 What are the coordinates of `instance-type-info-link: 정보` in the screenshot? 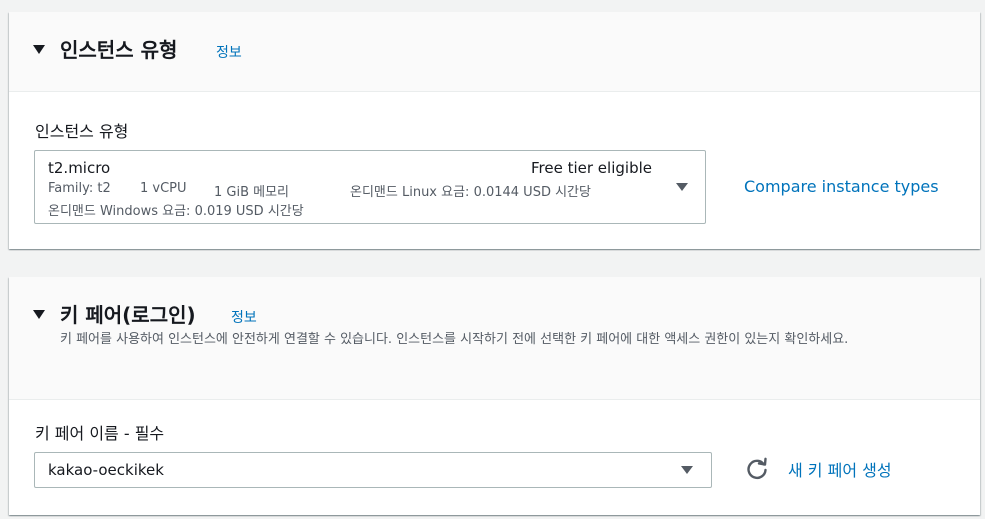 It's located at (229, 52).